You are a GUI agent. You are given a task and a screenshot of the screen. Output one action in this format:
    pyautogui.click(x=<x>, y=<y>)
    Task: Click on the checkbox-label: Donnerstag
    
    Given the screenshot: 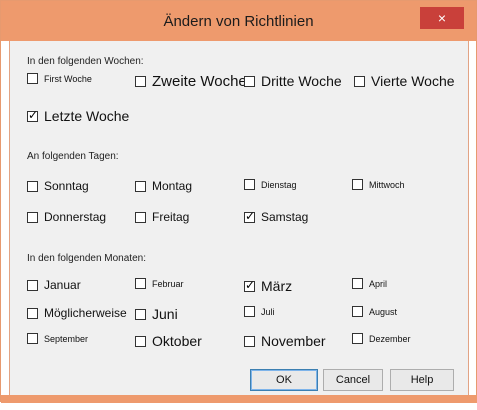 What is the action you would take?
    pyautogui.click(x=75, y=217)
    